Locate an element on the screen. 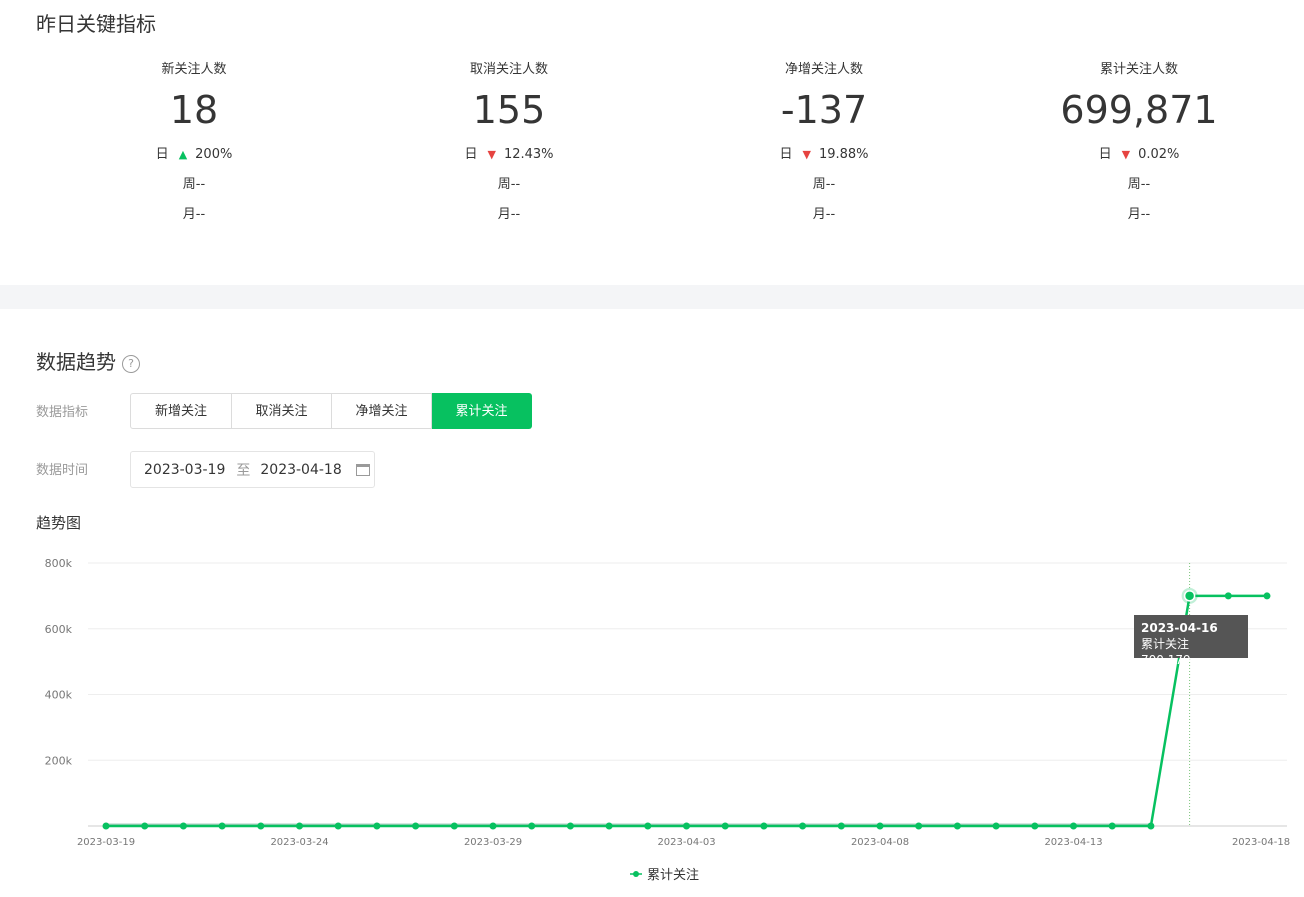 This screenshot has height=897, width=1304. key-metrics-title: 昨日关键指标 is located at coordinates (96, 24).